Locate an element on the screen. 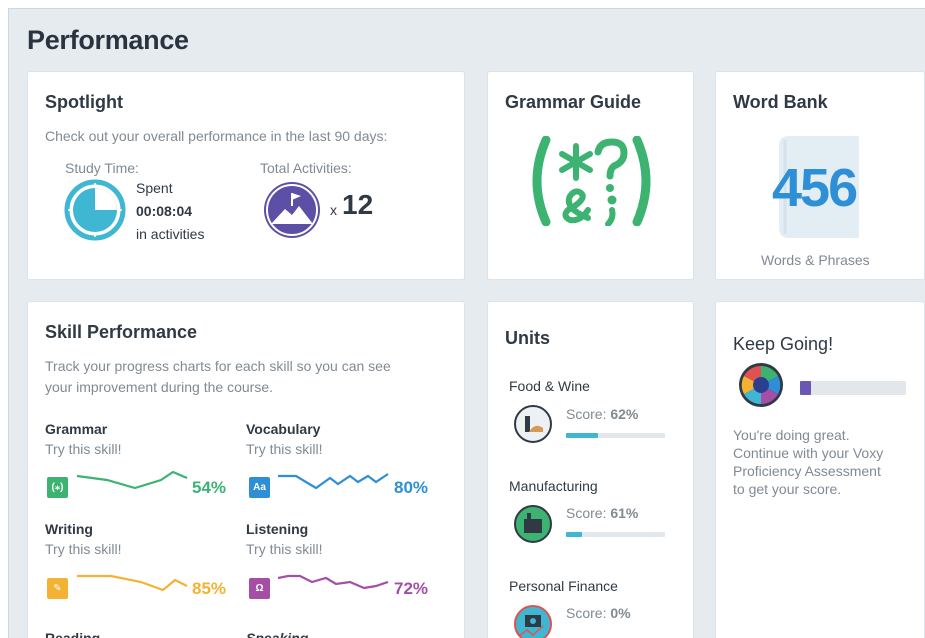 The image size is (925, 638). skill-description-line2: your improvement during the course. is located at coordinates (159, 387).